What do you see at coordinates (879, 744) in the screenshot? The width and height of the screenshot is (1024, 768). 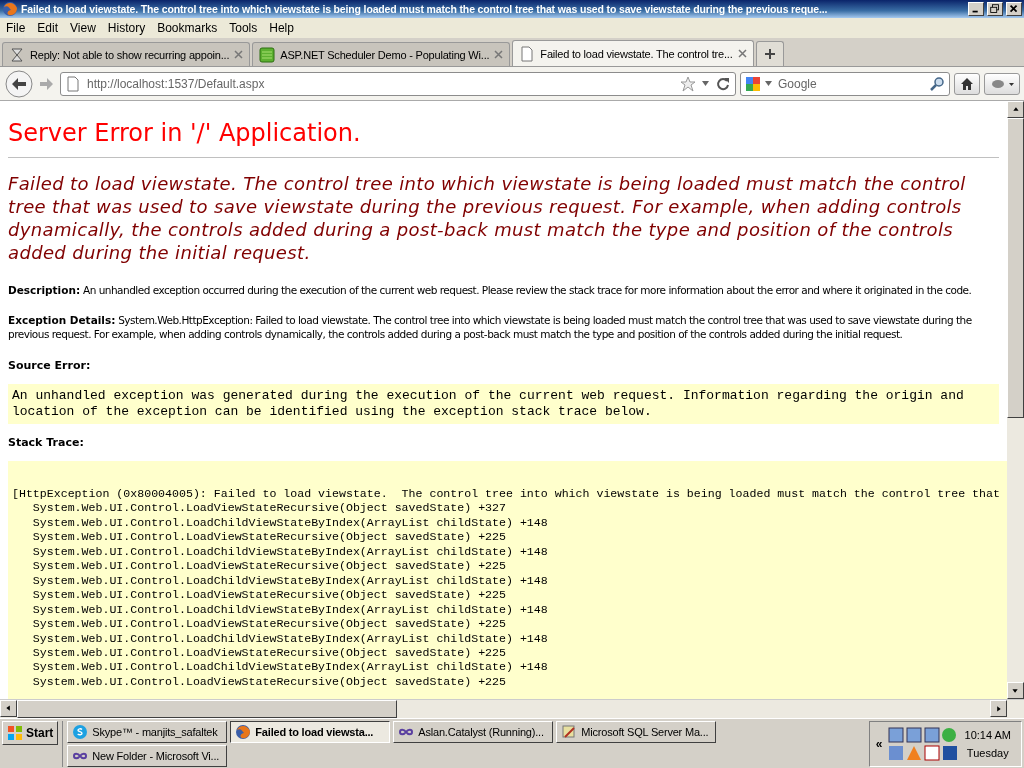 I see `tray-toggle: «` at bounding box center [879, 744].